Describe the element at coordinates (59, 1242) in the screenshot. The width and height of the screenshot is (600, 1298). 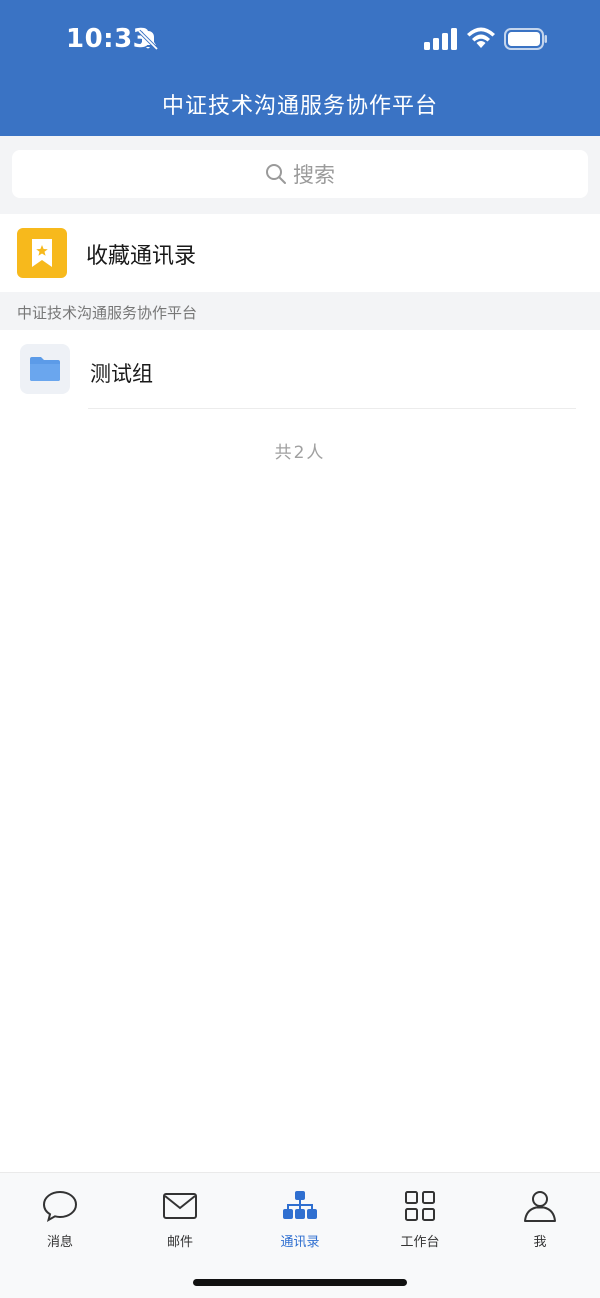
I see `tab-label: 消息` at that location.